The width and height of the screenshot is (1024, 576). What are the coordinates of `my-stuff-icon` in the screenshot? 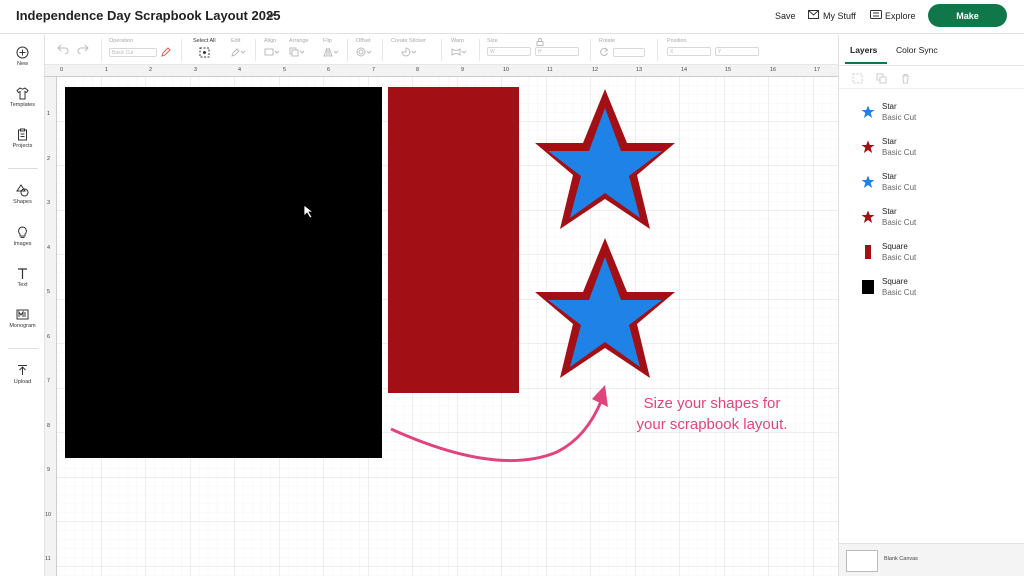 It's located at (813, 14).